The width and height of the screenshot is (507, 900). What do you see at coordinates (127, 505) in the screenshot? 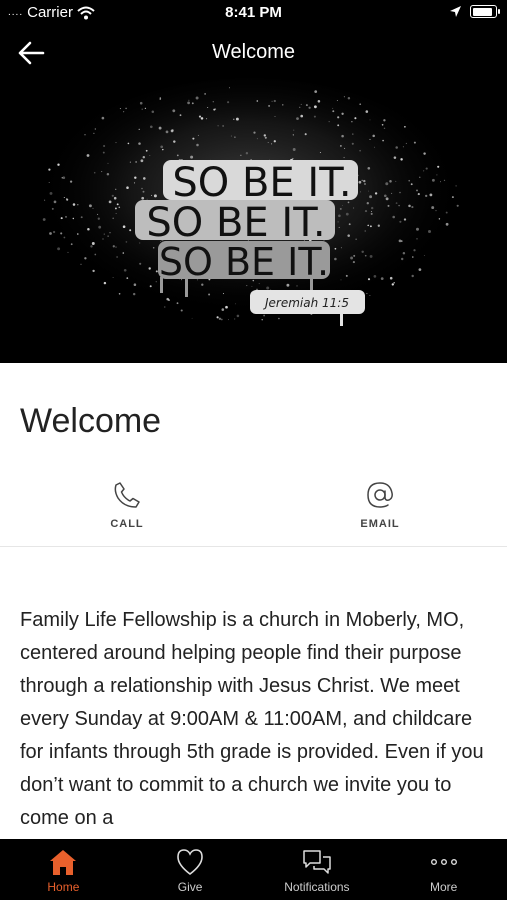
I see `call-button: CALL` at bounding box center [127, 505].